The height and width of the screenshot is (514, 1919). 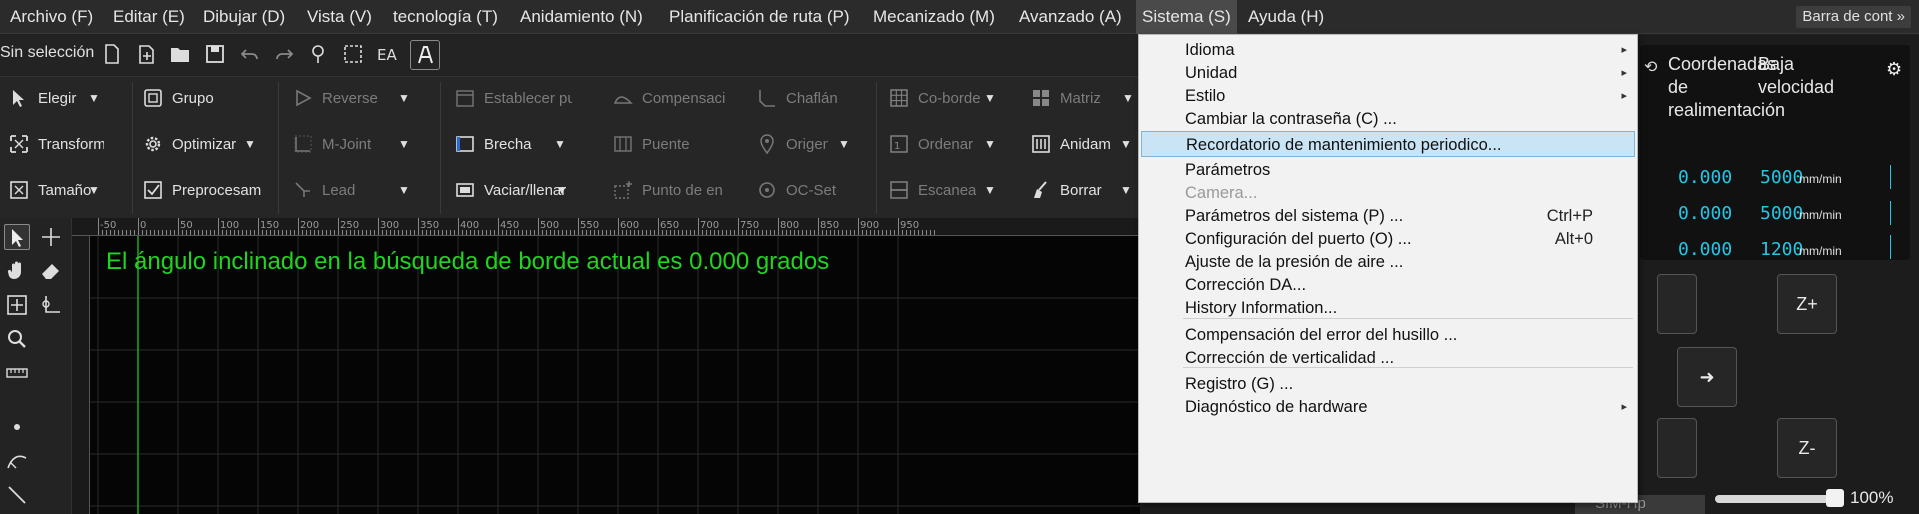 What do you see at coordinates (342, 98) in the screenshot?
I see `reverse-button: Reverse` at bounding box center [342, 98].